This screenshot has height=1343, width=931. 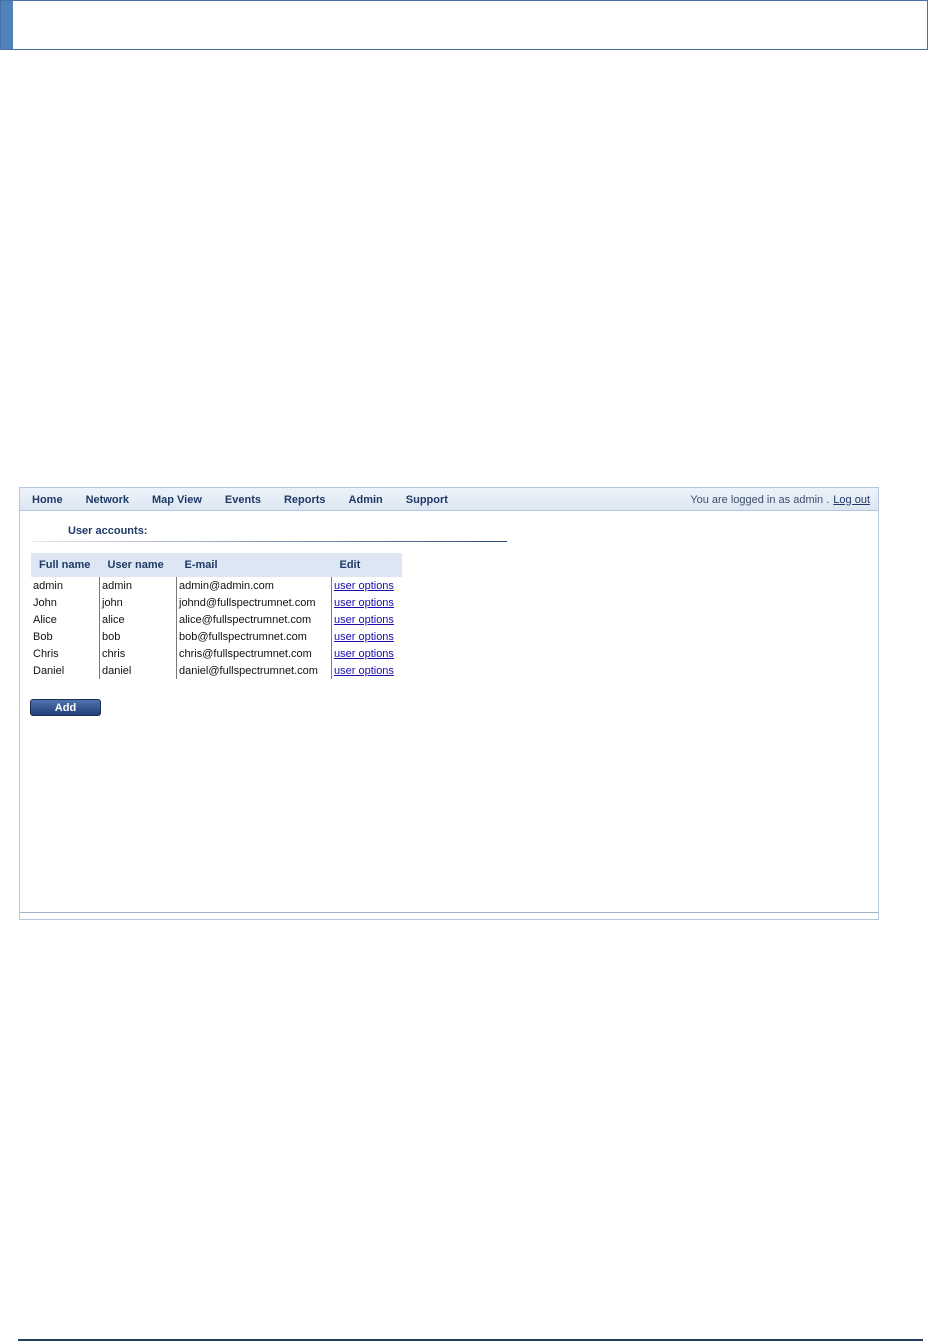 What do you see at coordinates (254, 670) in the screenshot?
I see `cell-email: daniel@fullspectrumnet.com` at bounding box center [254, 670].